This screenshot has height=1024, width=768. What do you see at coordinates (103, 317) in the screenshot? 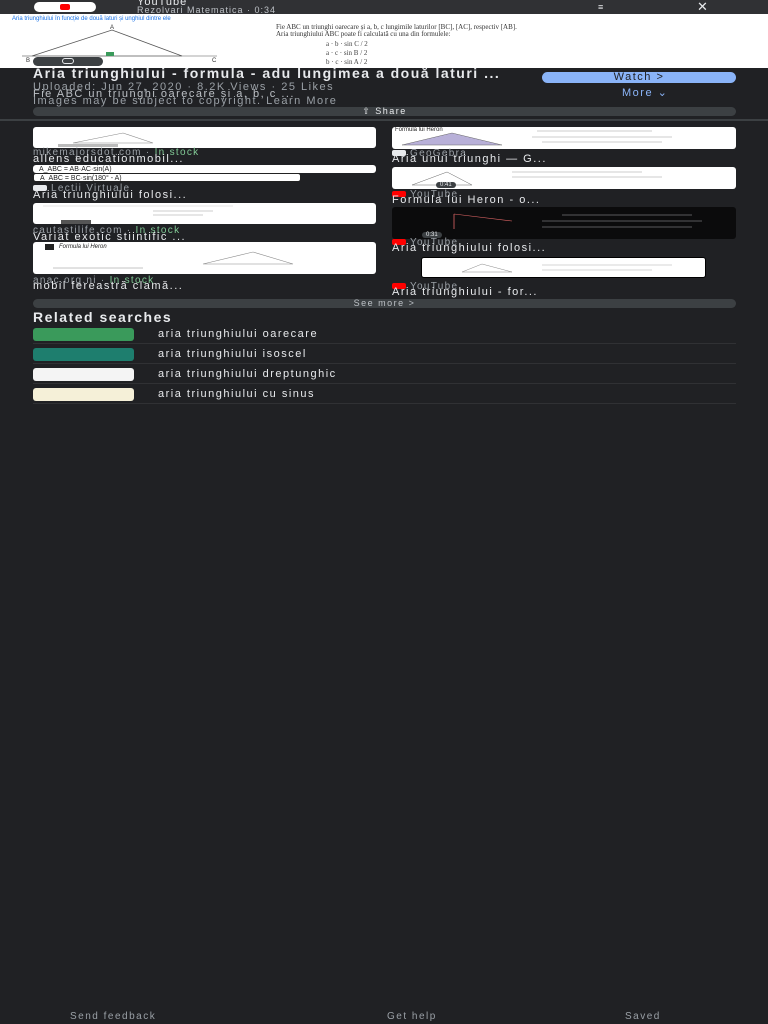
I see `related-searches-heading: Related searches` at bounding box center [103, 317].